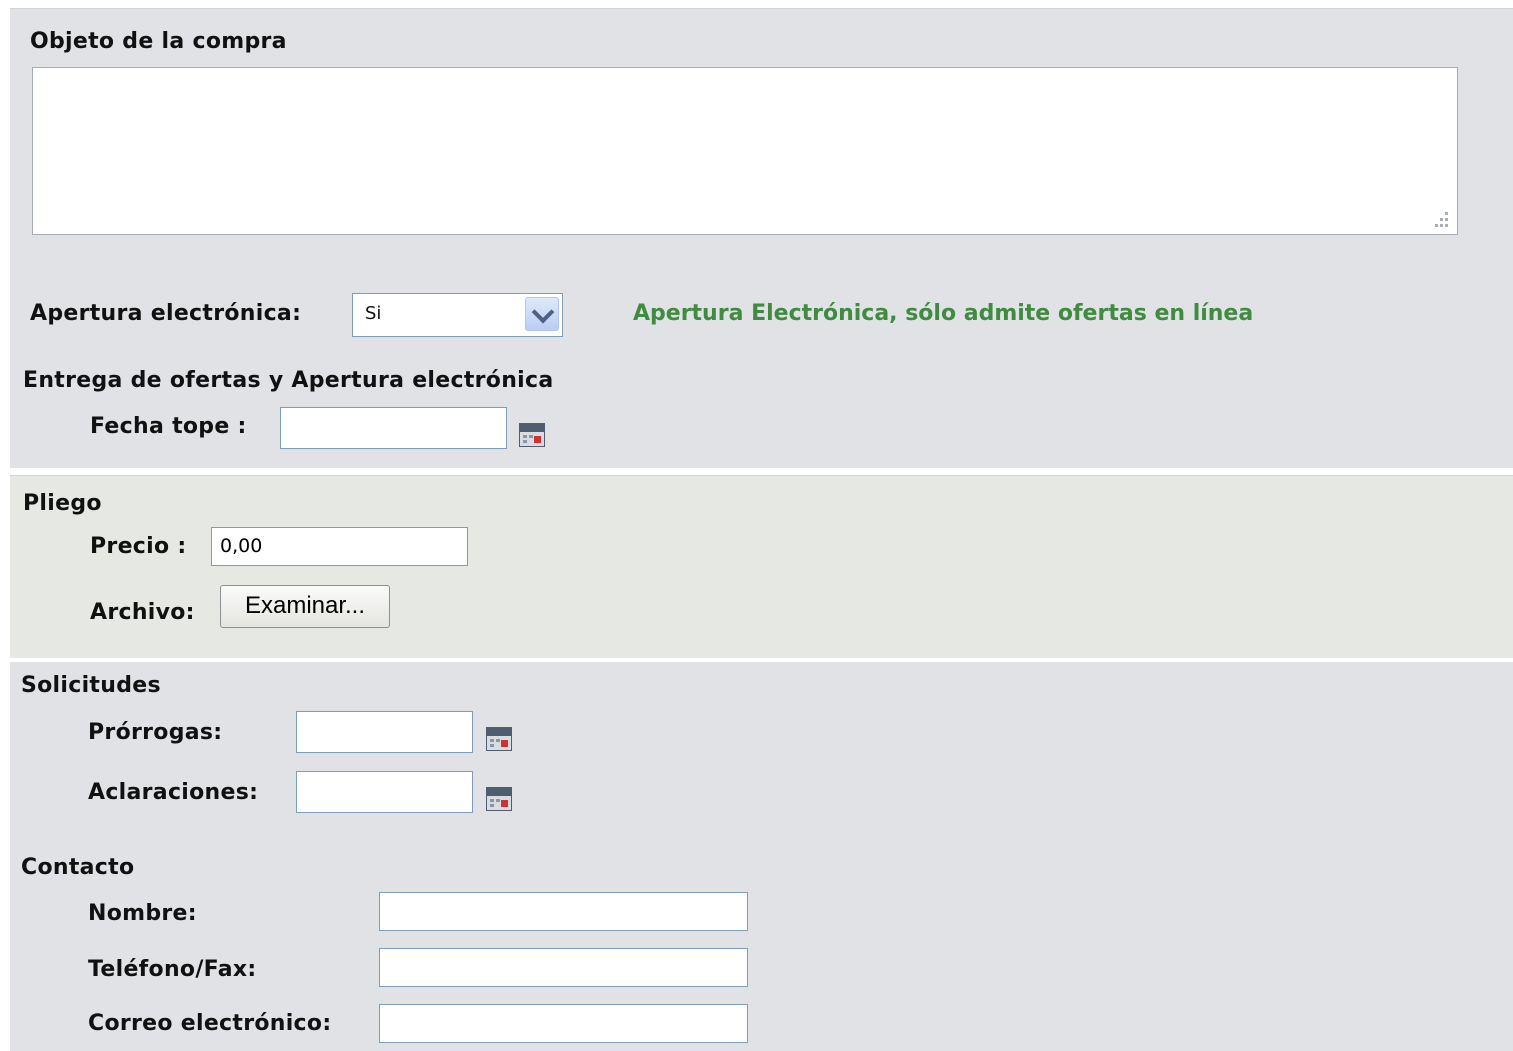  I want to click on chevron-down-icon, so click(542, 314).